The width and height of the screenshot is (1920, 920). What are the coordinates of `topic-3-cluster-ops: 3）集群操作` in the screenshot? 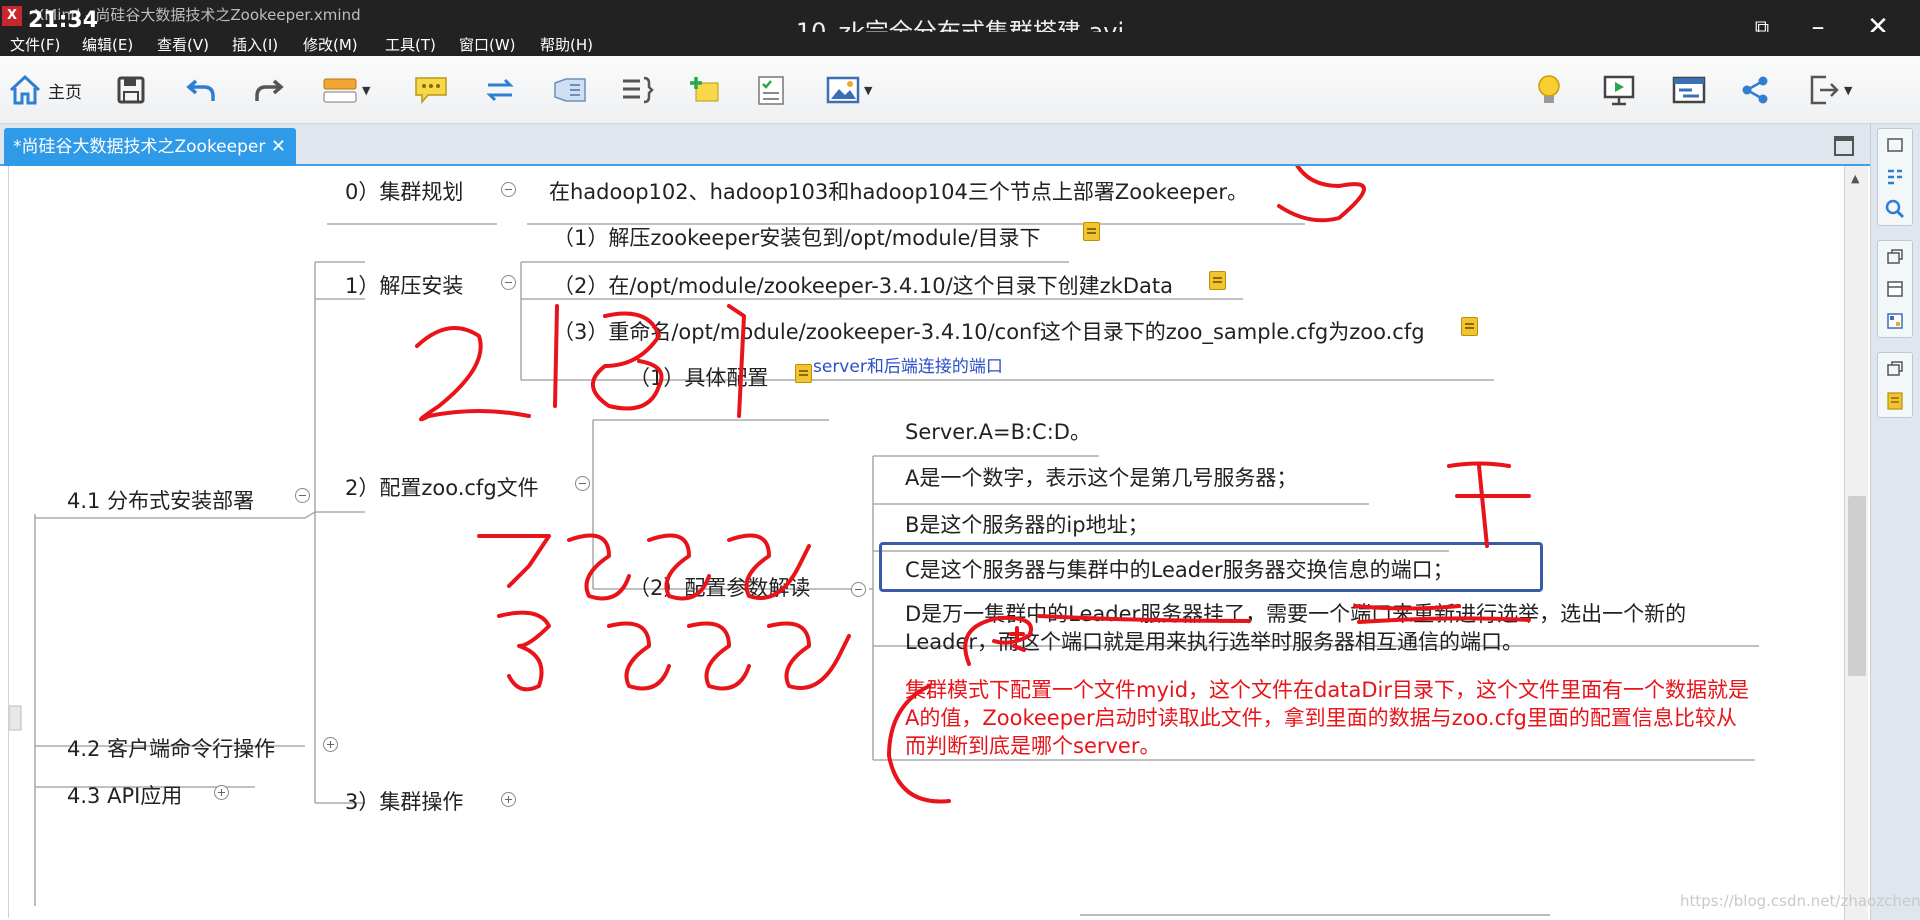 It's located at (404, 801).